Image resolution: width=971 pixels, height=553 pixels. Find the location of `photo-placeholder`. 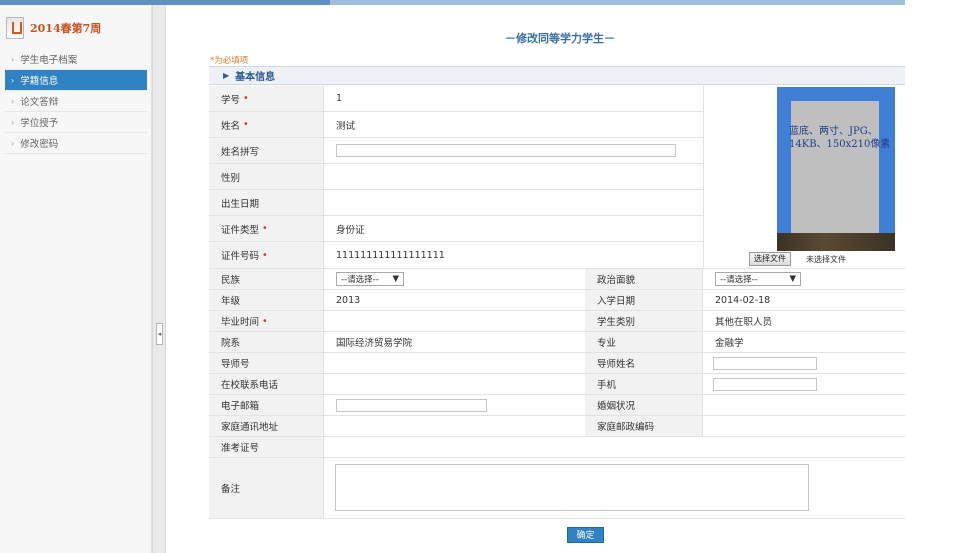

photo-placeholder is located at coordinates (835, 167).